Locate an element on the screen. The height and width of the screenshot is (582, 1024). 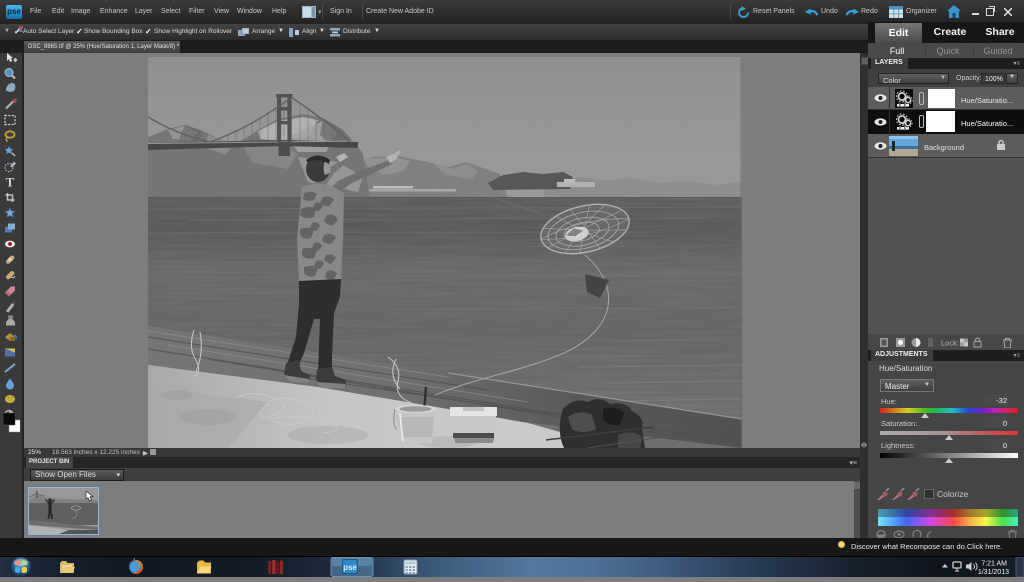
svg-text: Lock: is located at coordinates (950, 343).